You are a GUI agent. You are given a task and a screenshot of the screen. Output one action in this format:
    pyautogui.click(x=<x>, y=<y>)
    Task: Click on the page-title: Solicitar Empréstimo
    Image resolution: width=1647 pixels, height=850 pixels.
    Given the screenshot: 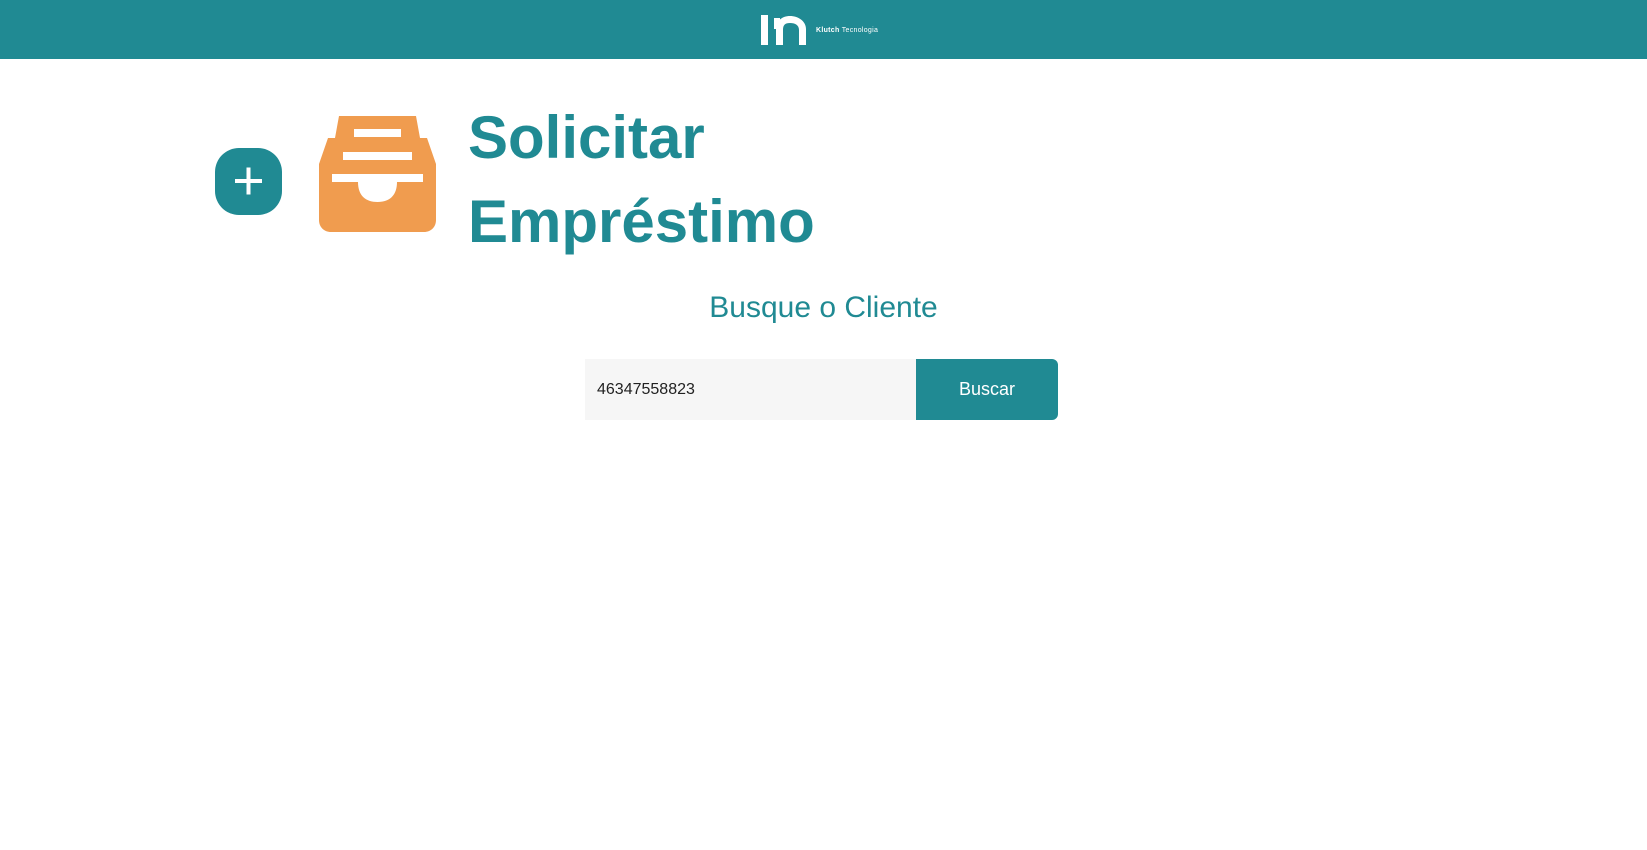 What is the action you would take?
    pyautogui.click(x=668, y=180)
    